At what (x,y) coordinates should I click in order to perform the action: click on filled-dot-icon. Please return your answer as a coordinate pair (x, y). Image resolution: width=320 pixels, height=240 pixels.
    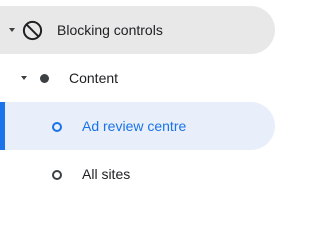
    Looking at the image, I should click on (44, 78).